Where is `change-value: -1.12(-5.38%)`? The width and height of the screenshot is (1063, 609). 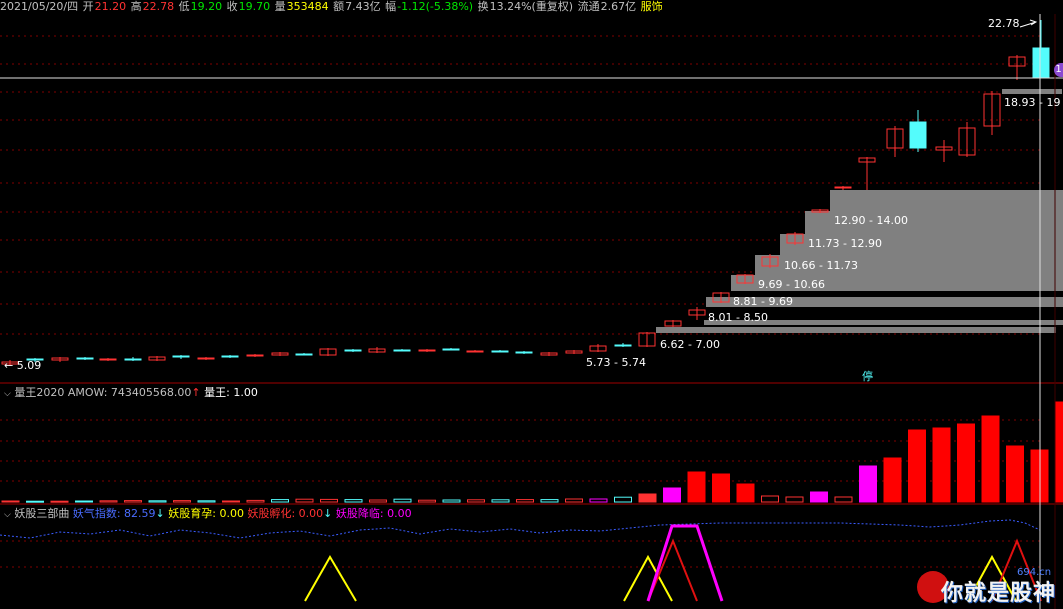
change-value: -1.12(-5.38%) is located at coordinates (435, 6).